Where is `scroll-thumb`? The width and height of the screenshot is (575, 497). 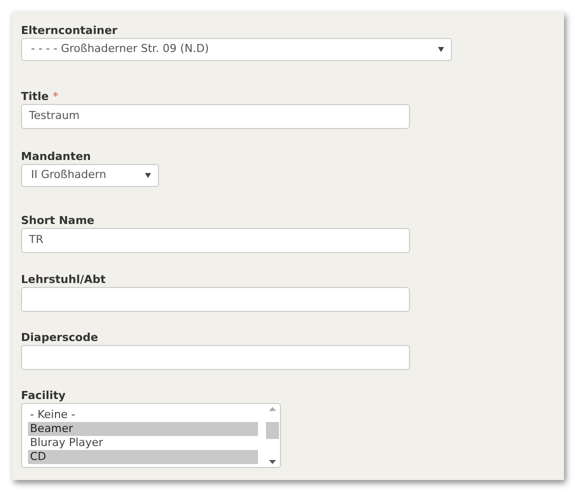 scroll-thumb is located at coordinates (272, 430).